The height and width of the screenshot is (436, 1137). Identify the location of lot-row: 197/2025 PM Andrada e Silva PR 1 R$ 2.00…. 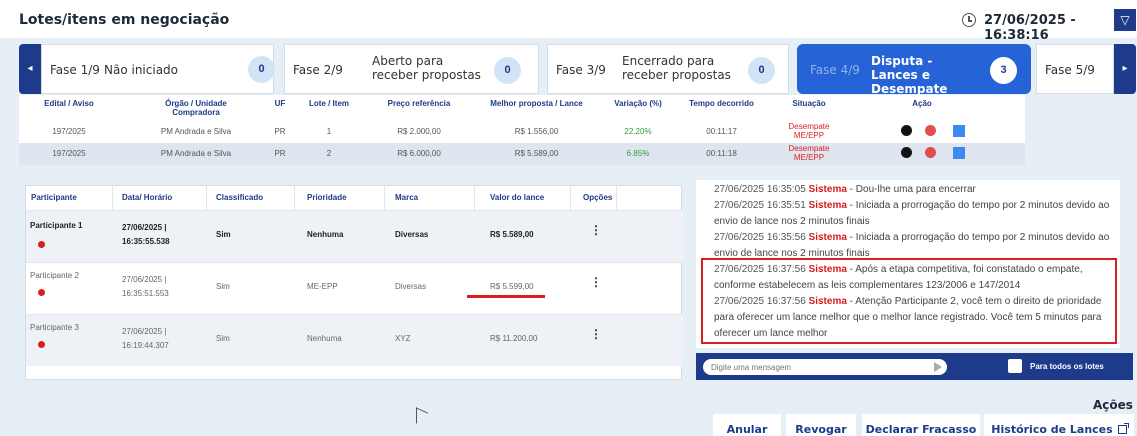
(522, 132).